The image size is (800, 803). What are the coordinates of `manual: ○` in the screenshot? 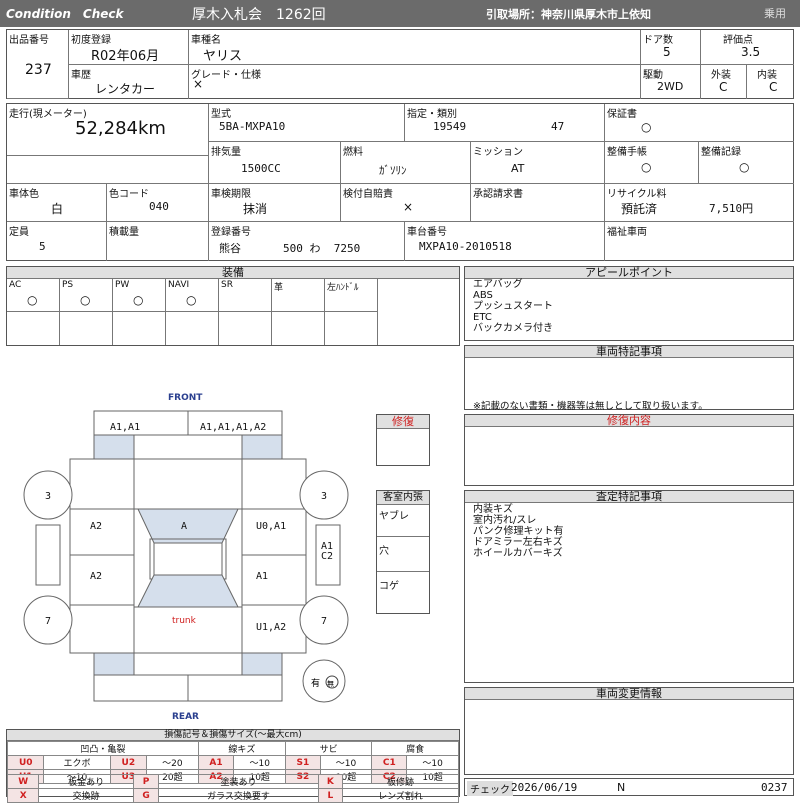 It's located at (646, 167).